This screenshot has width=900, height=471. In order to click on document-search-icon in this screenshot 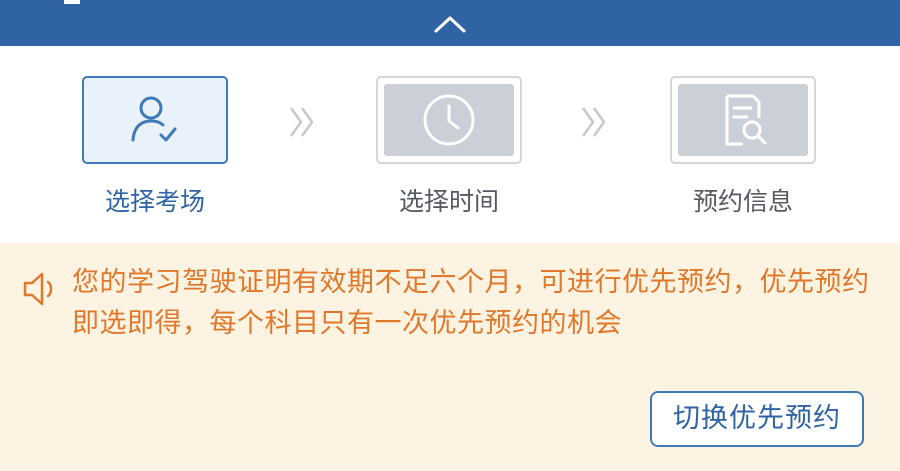, I will do `click(746, 120)`.